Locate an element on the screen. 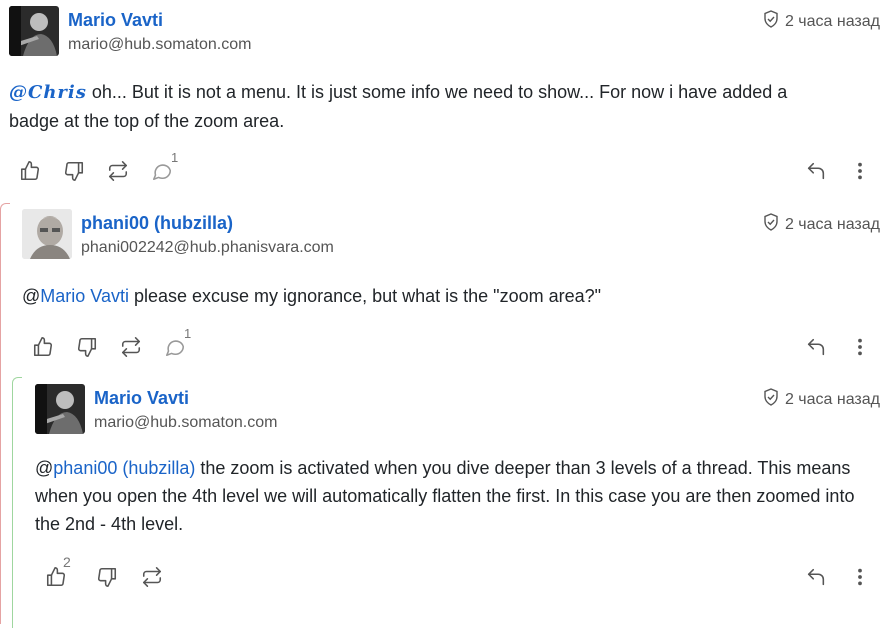 The width and height of the screenshot is (890, 628). mention-link: @Chris is located at coordinates (48, 92).